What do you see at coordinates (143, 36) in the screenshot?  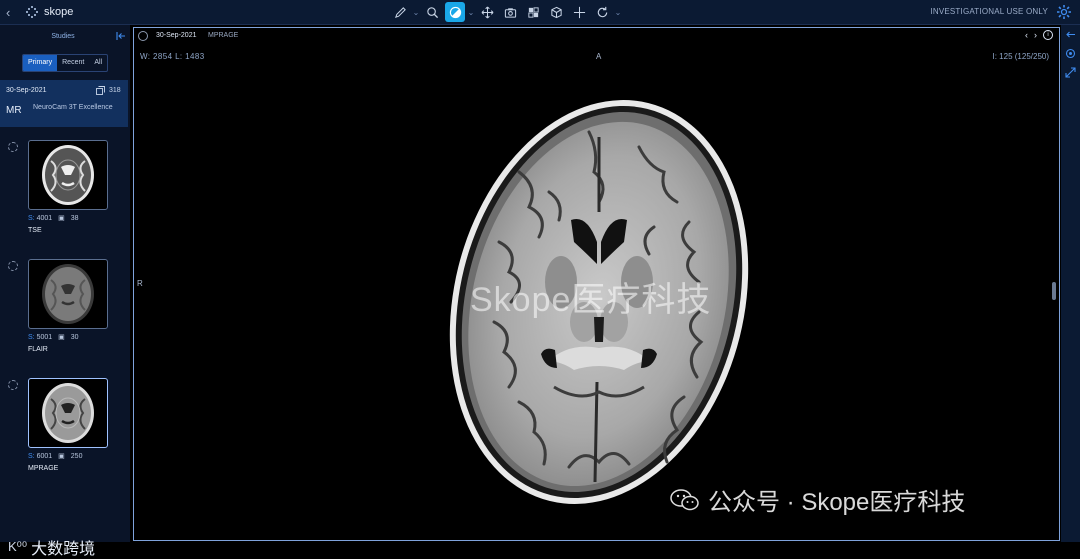 I see `sync-icon` at bounding box center [143, 36].